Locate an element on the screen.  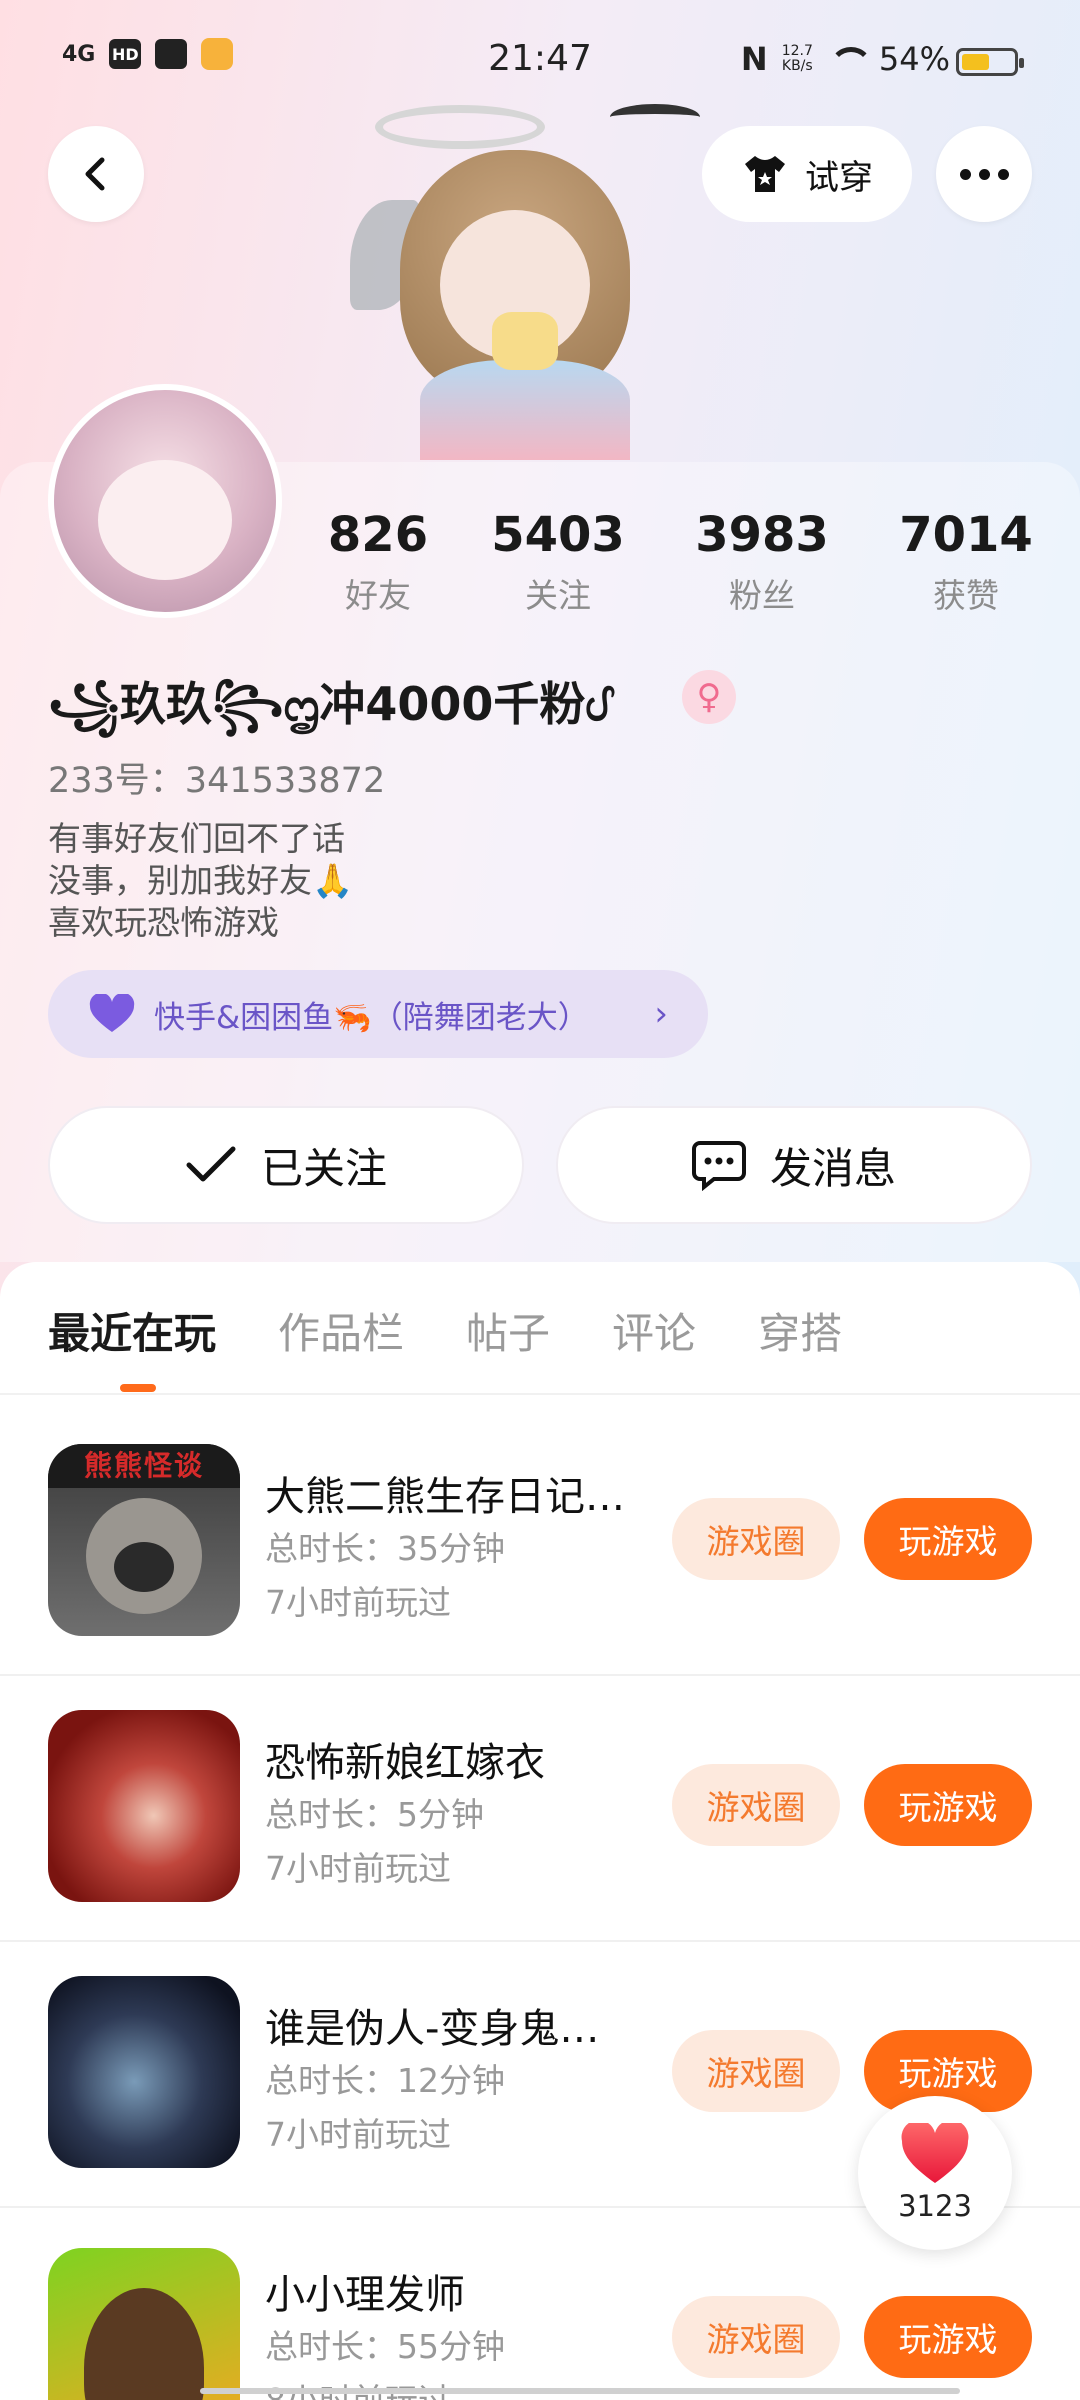
group-tag: 快手&困困鱼🦐（陪舞团老大） › is located at coordinates (378, 1014).